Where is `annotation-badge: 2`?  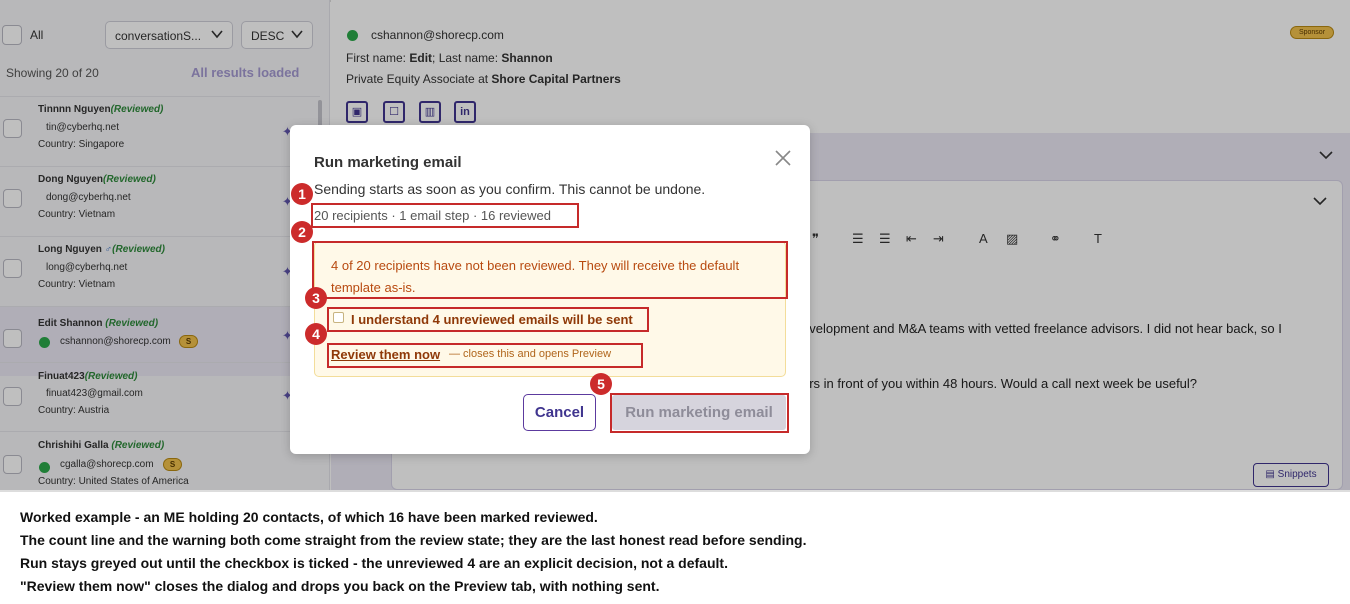 annotation-badge: 2 is located at coordinates (302, 232).